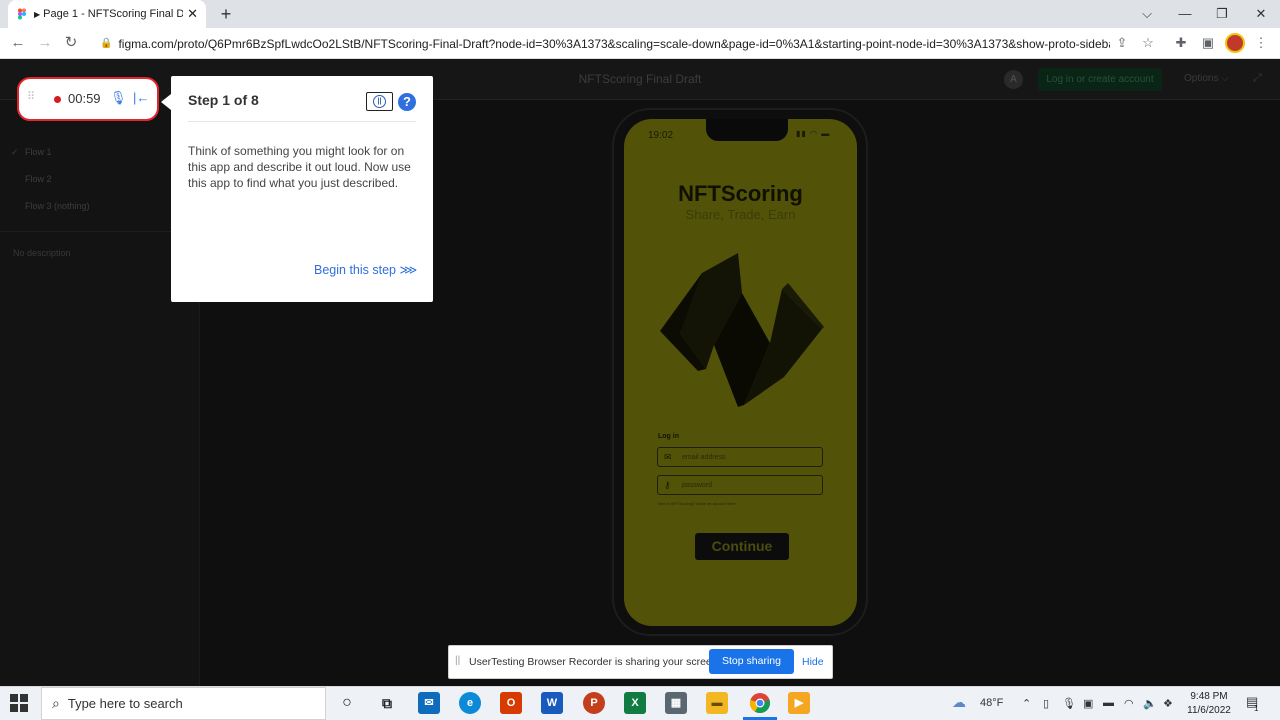  I want to click on tab-title: Page 1 - NFTScoring Final Draf, so click(113, 14).